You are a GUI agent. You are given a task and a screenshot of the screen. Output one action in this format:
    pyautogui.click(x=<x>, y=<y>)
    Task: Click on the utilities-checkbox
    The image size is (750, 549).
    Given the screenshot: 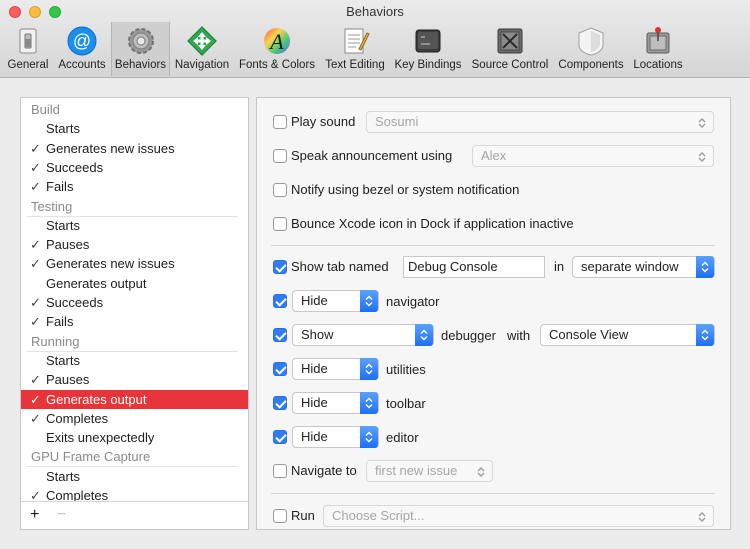 What is the action you would take?
    pyautogui.click(x=280, y=369)
    